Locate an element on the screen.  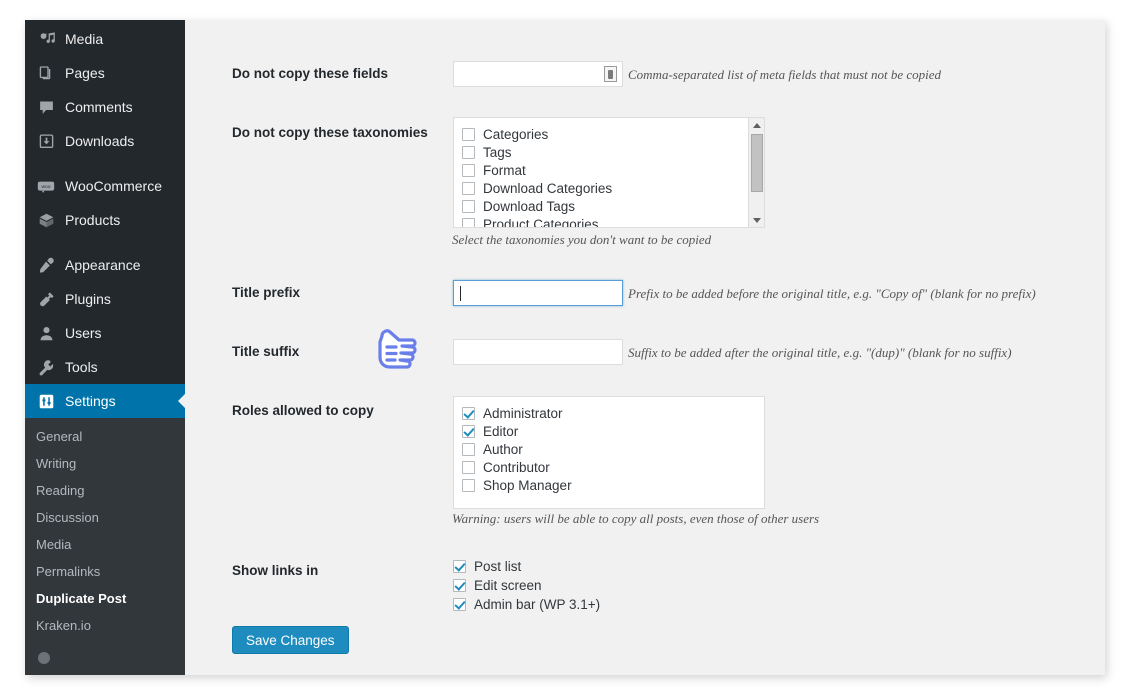
title-prefix-input is located at coordinates (538, 293).